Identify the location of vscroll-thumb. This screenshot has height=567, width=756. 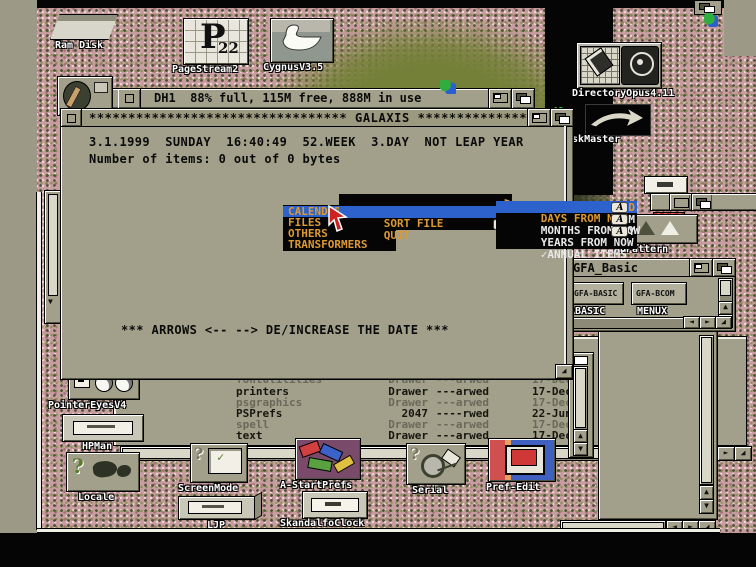
(706, 410).